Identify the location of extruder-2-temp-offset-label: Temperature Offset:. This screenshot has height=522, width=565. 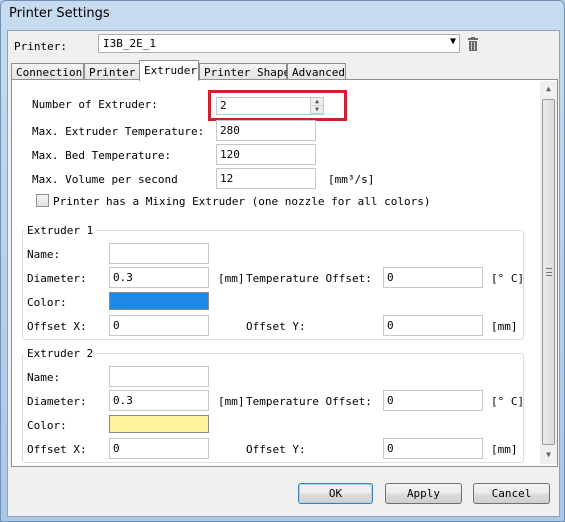
(309, 401).